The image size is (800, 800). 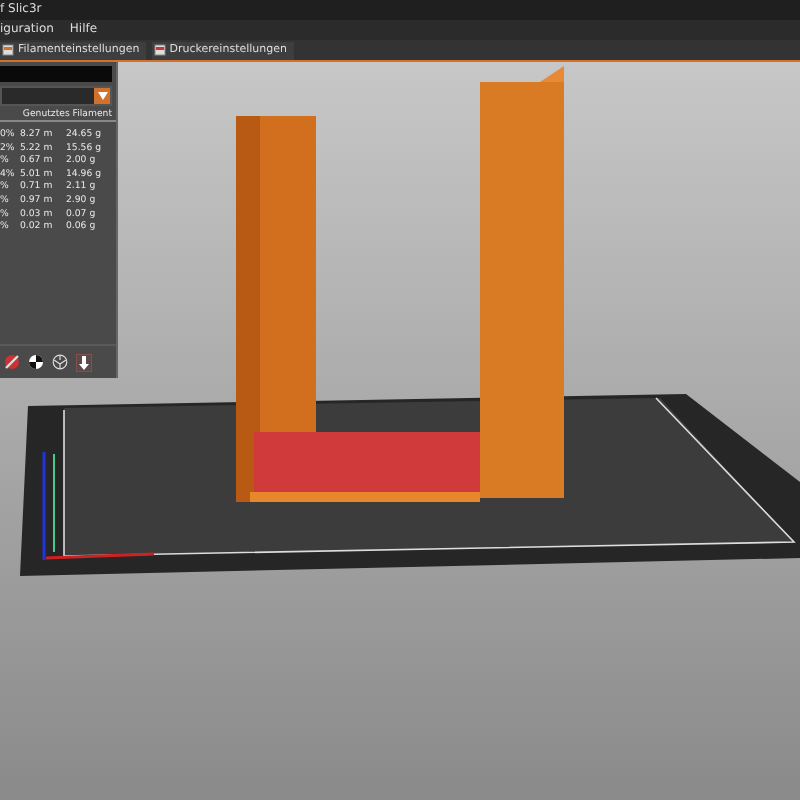 What do you see at coordinates (36, 361) in the screenshot?
I see `contrast-icon` at bounding box center [36, 361].